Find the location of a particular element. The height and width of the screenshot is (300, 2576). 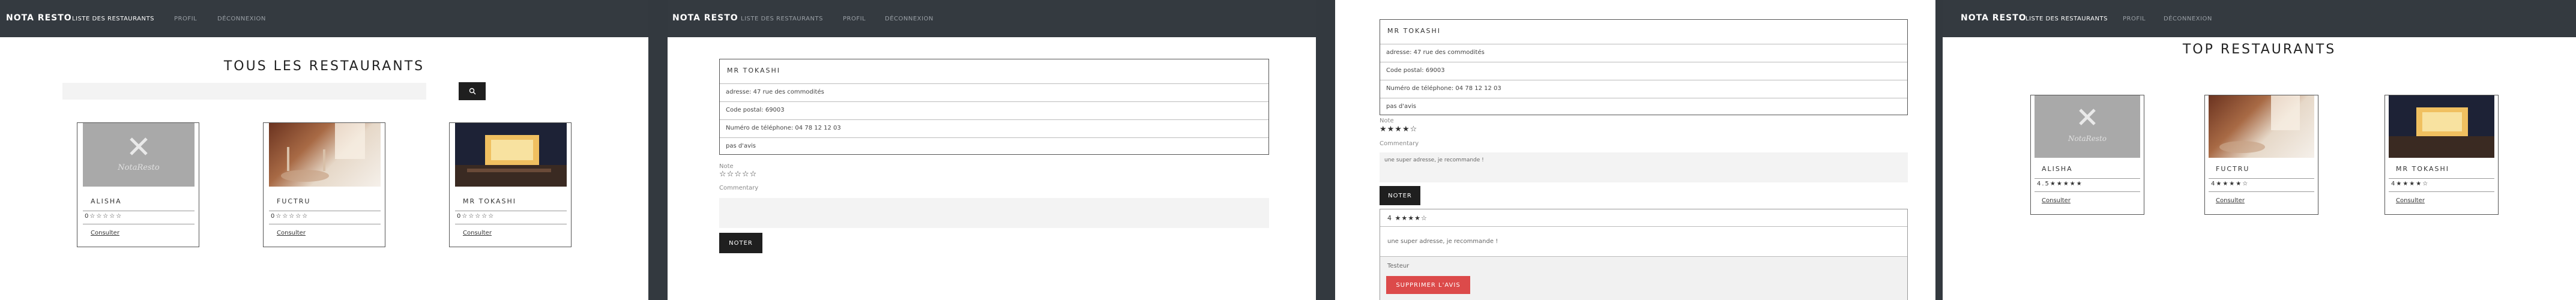

restaurant-card: NotaResto ALISHA 4.5★★★★★ Consulter is located at coordinates (2087, 155).